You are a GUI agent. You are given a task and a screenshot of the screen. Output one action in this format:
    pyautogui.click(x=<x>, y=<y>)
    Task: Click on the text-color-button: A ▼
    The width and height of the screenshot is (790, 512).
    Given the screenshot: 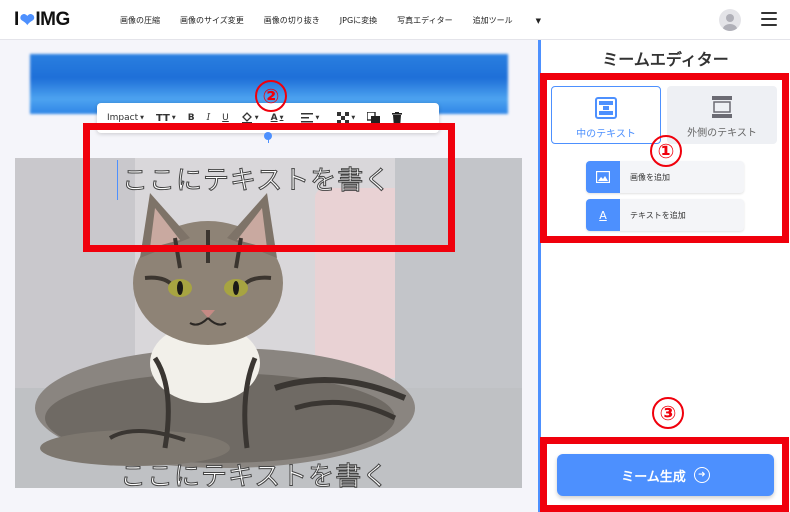 What is the action you would take?
    pyautogui.click(x=277, y=118)
    